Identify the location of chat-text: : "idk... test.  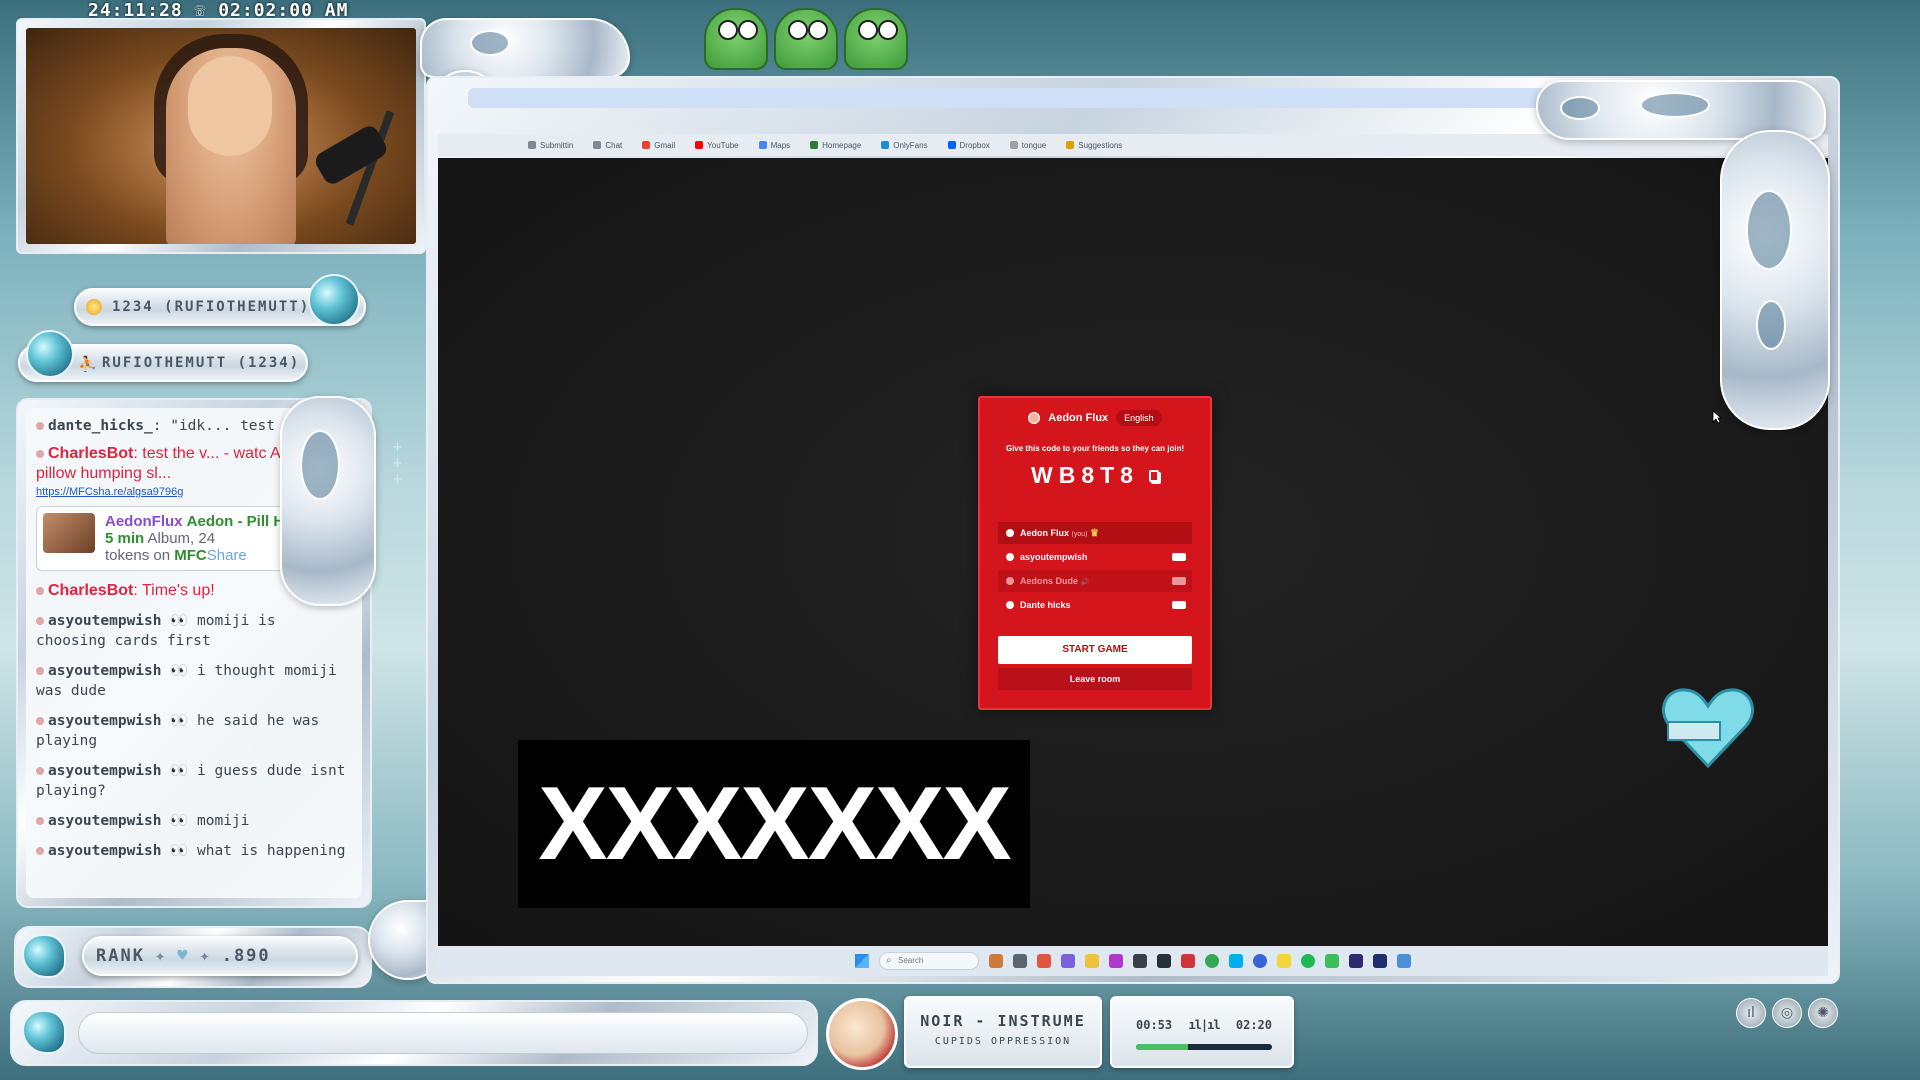
(213, 426).